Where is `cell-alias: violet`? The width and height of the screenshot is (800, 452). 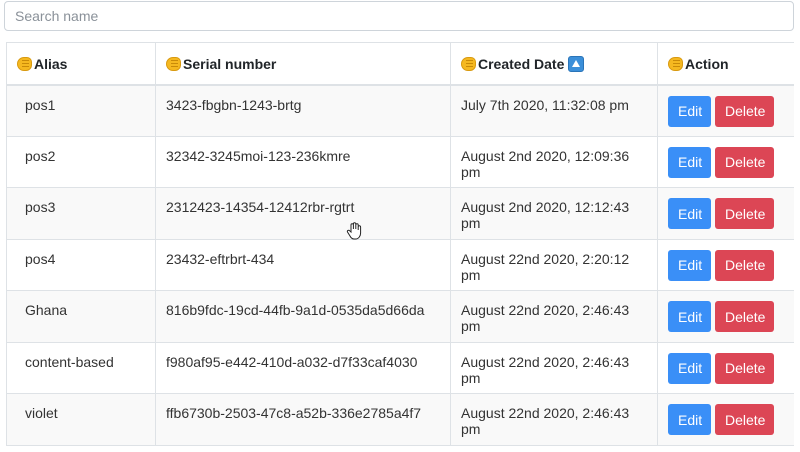
cell-alias: violet is located at coordinates (81, 419).